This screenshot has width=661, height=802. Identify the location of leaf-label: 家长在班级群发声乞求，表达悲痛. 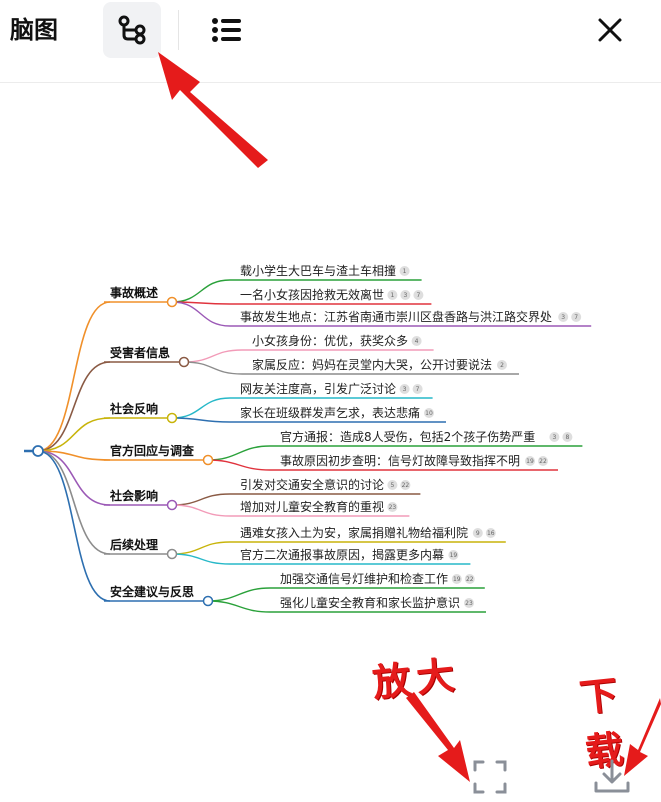
(330, 412).